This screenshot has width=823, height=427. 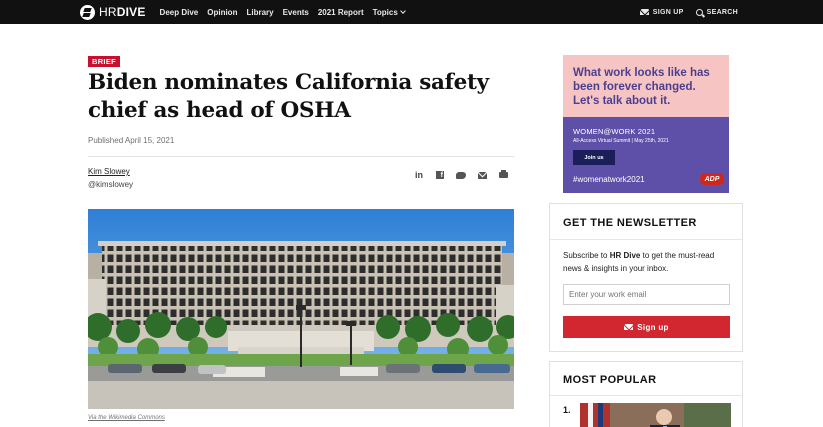 I want to click on search-label: SEARCH, so click(x=722, y=12).